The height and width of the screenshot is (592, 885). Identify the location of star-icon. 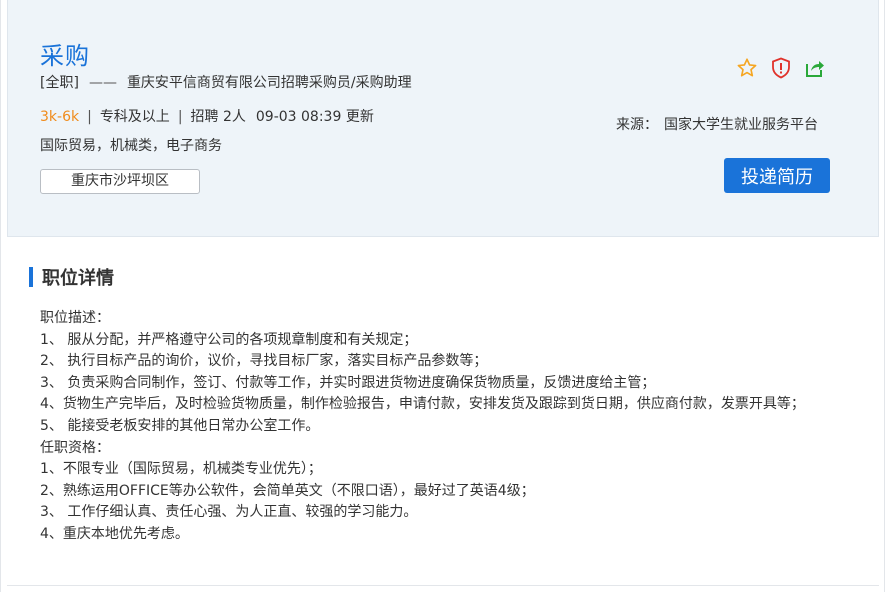
(747, 68).